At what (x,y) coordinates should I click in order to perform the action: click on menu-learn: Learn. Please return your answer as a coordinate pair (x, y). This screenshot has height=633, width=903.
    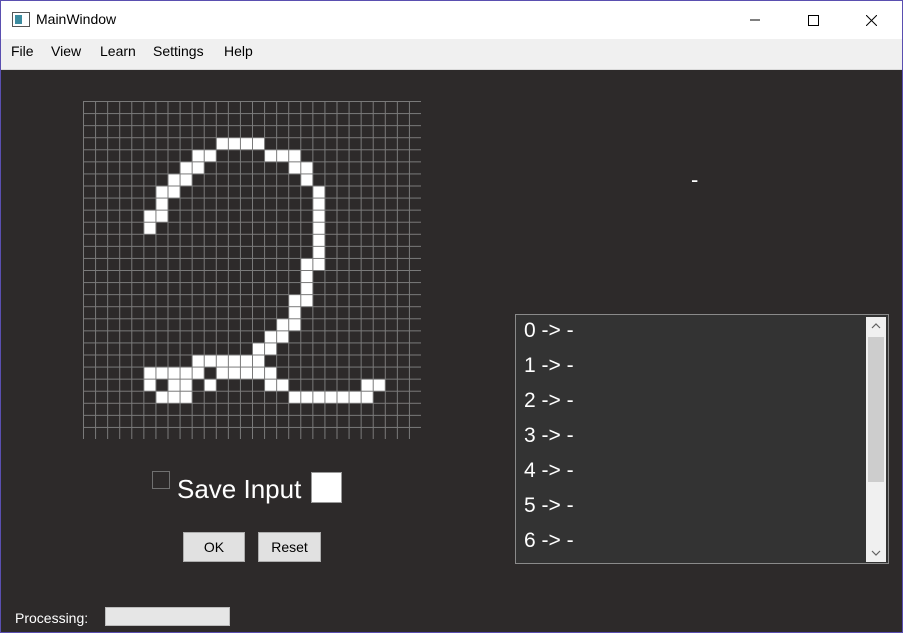
    Looking at the image, I should click on (118, 51).